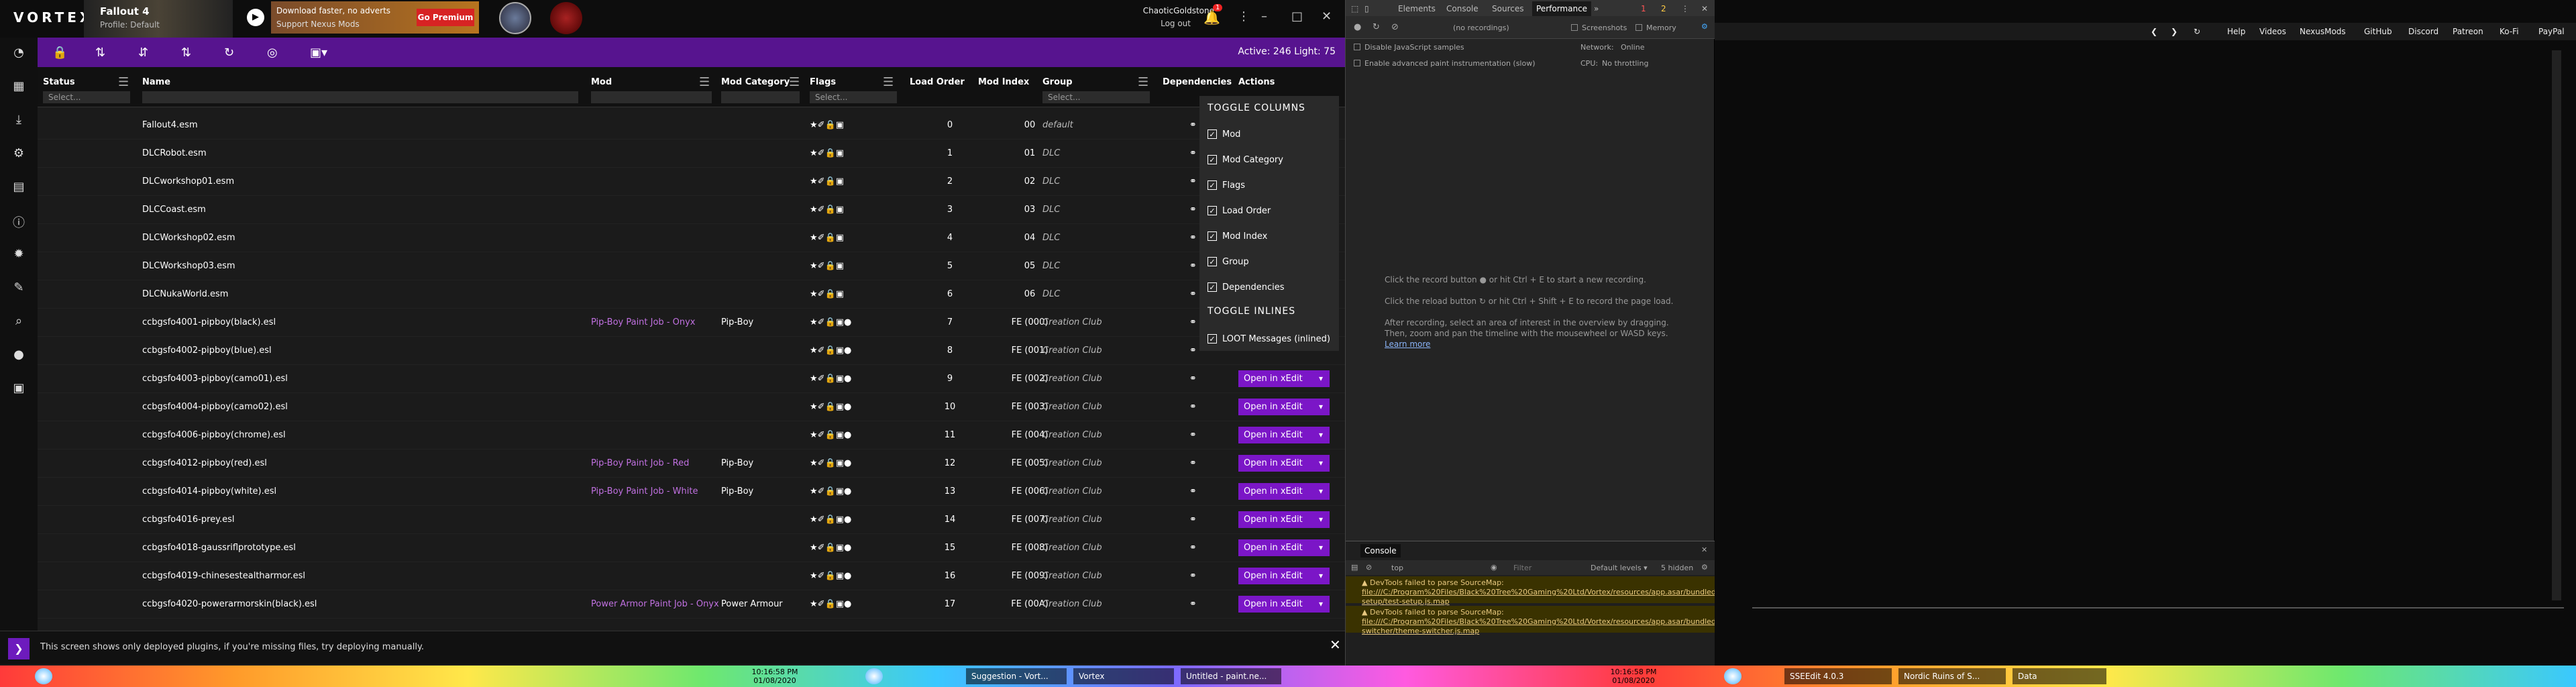  I want to click on table-row: DLCNukaWorld.esm ★✐🔒▣ 6 06 DLC ⚭, so click(691, 294).